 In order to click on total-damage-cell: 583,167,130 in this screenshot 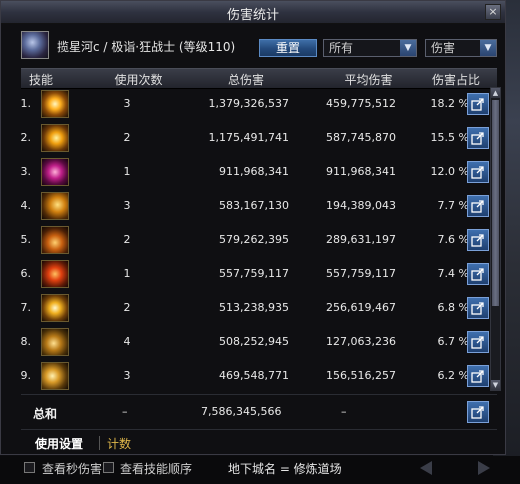, I will do `click(254, 205)`.